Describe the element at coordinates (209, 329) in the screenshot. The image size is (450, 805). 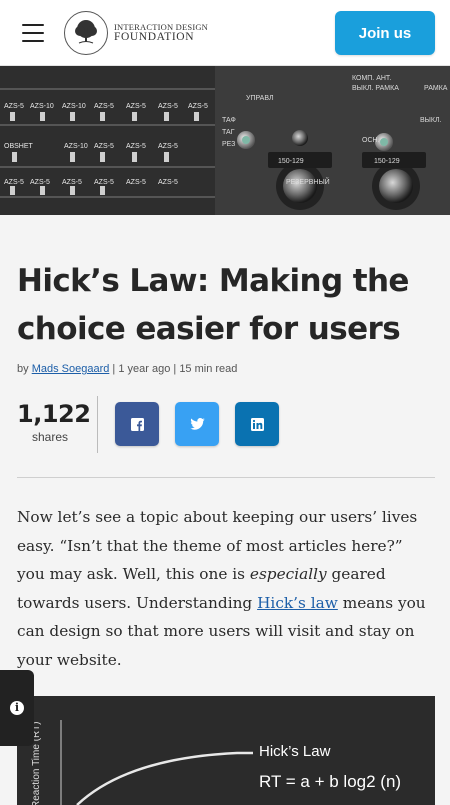
I see `article-title-line-2: choice easier for users` at that location.